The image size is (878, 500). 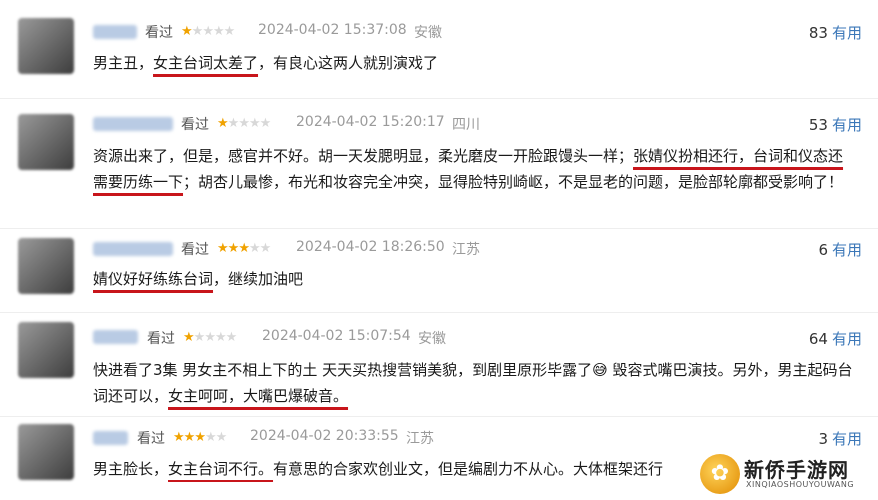 I want to click on review-text: 男主脸长，女主台词不行。有意思的合家欢创业文，但是编剧力不从心。大体框架还行, so click(x=393, y=469).